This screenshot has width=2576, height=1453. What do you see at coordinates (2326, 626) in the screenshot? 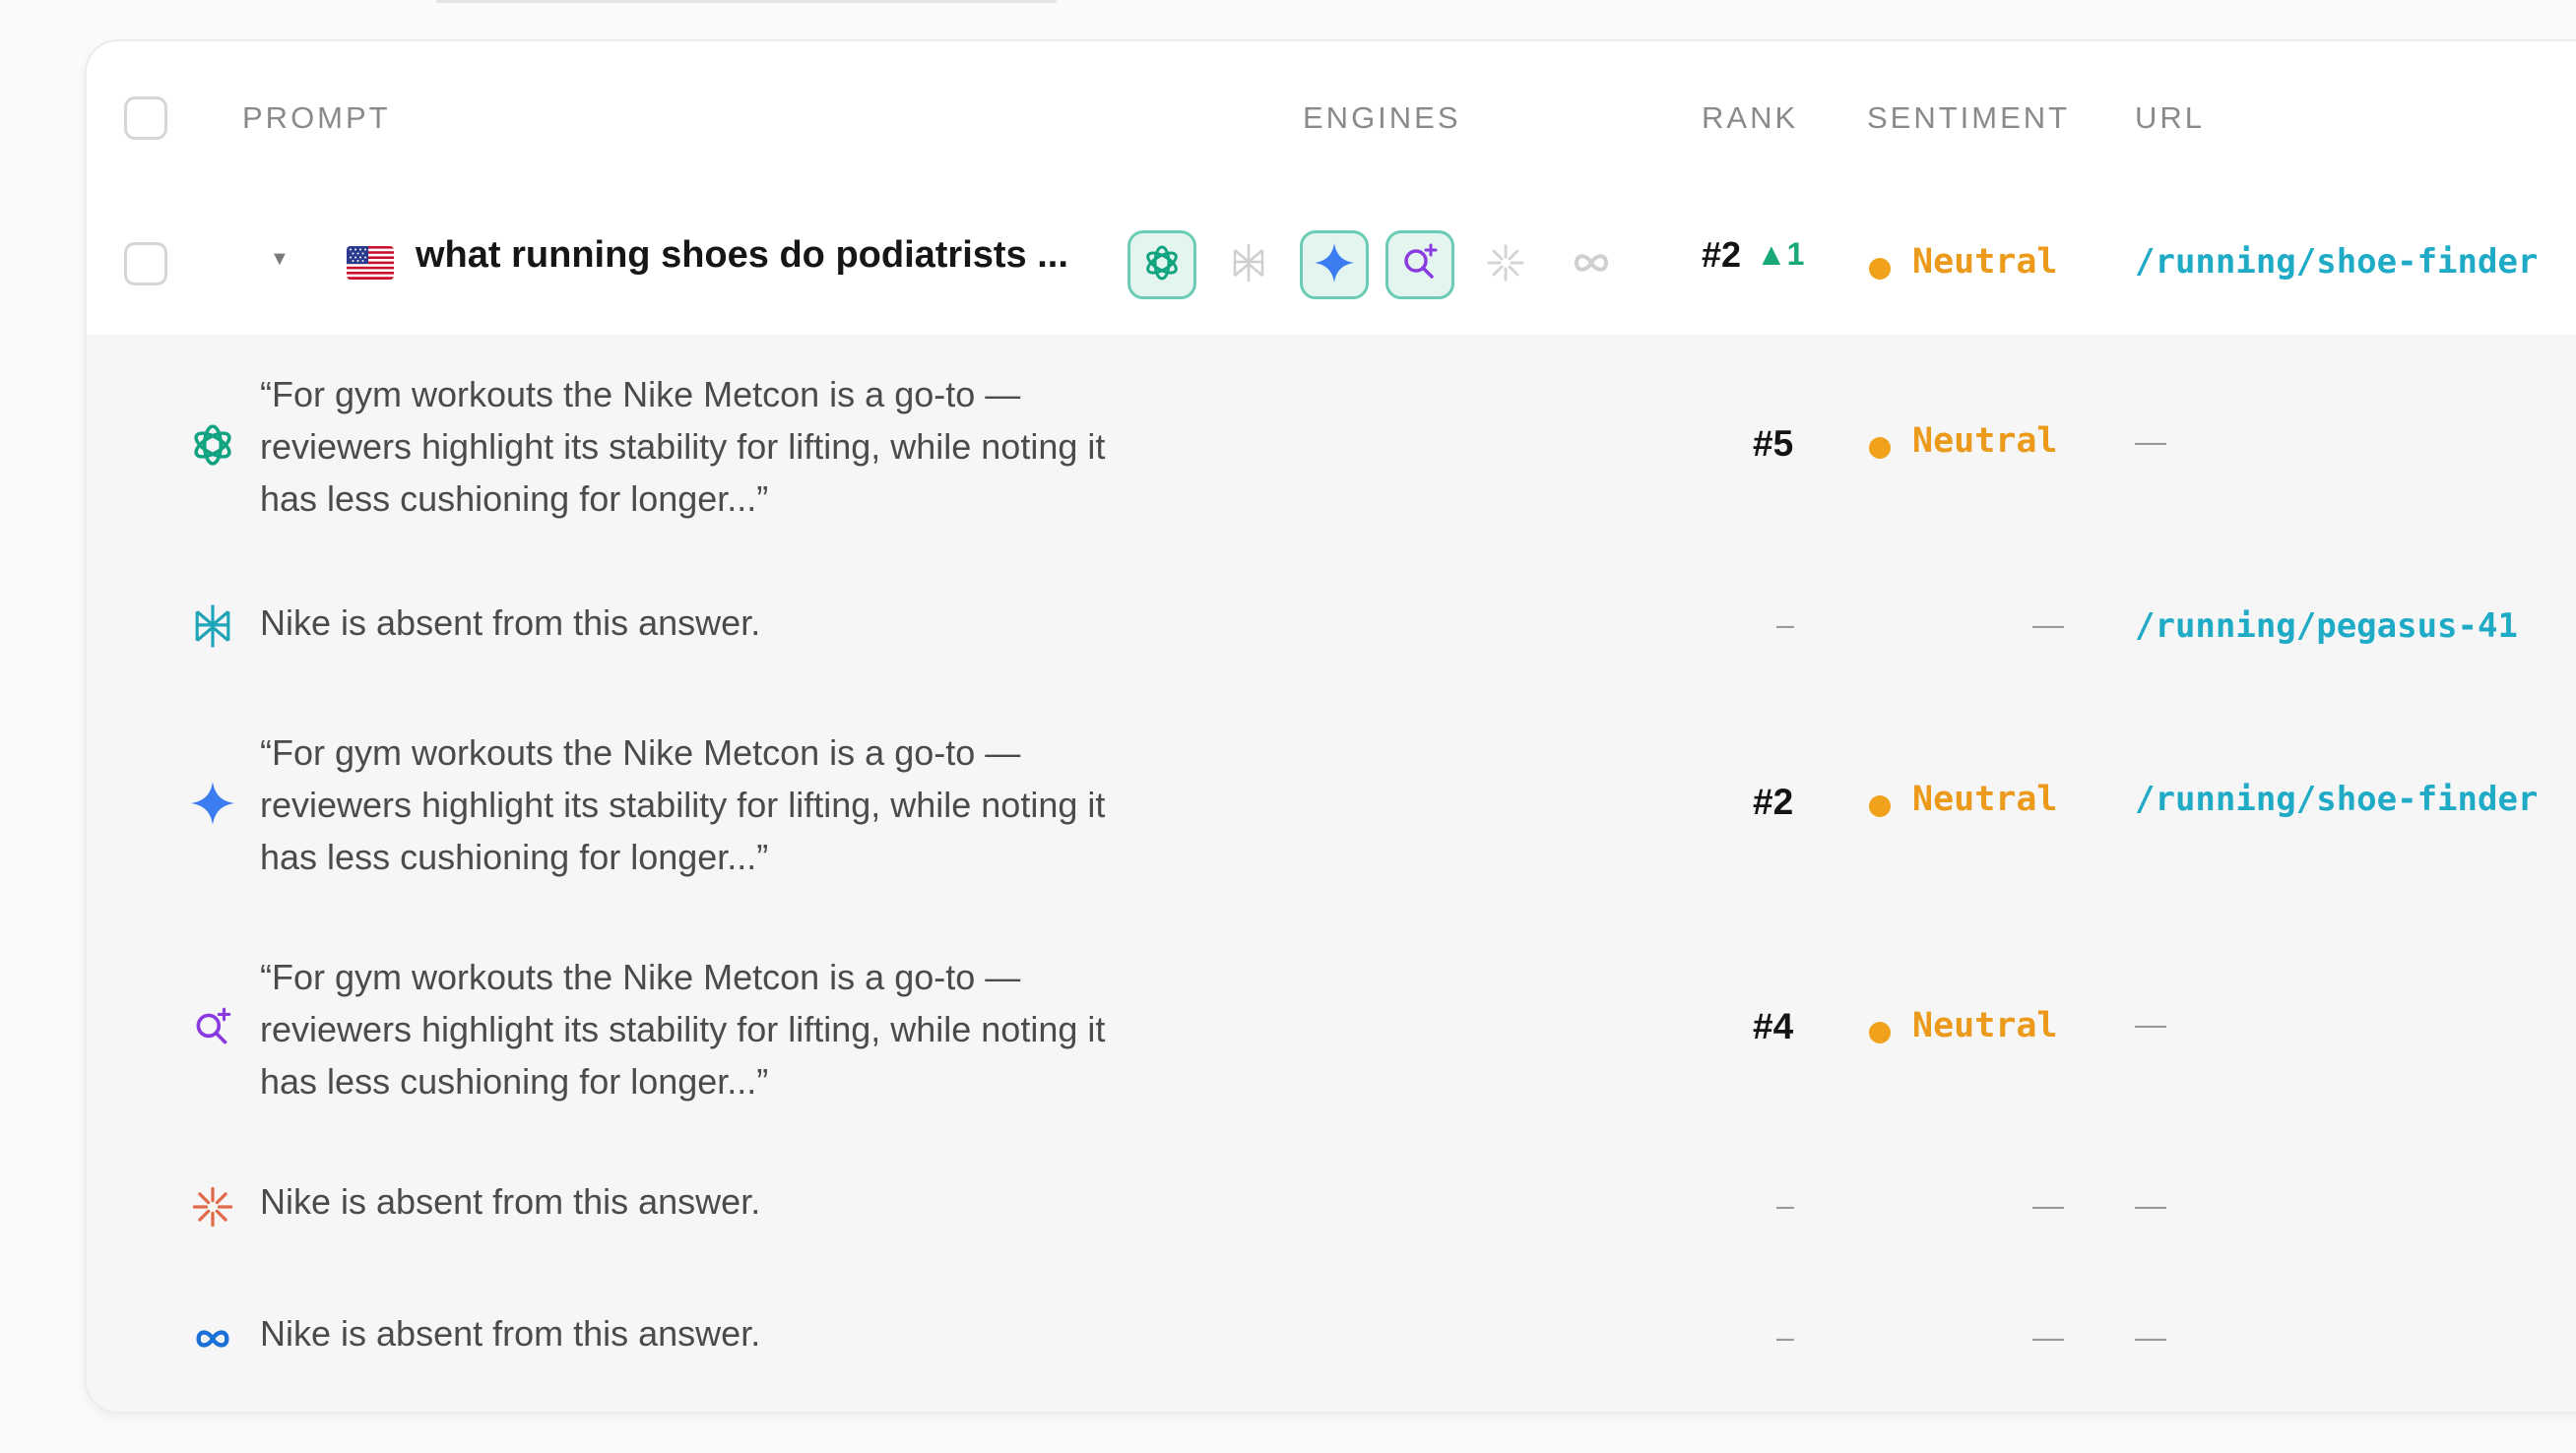
I see `response-url: /running/pegasus-41` at bounding box center [2326, 626].